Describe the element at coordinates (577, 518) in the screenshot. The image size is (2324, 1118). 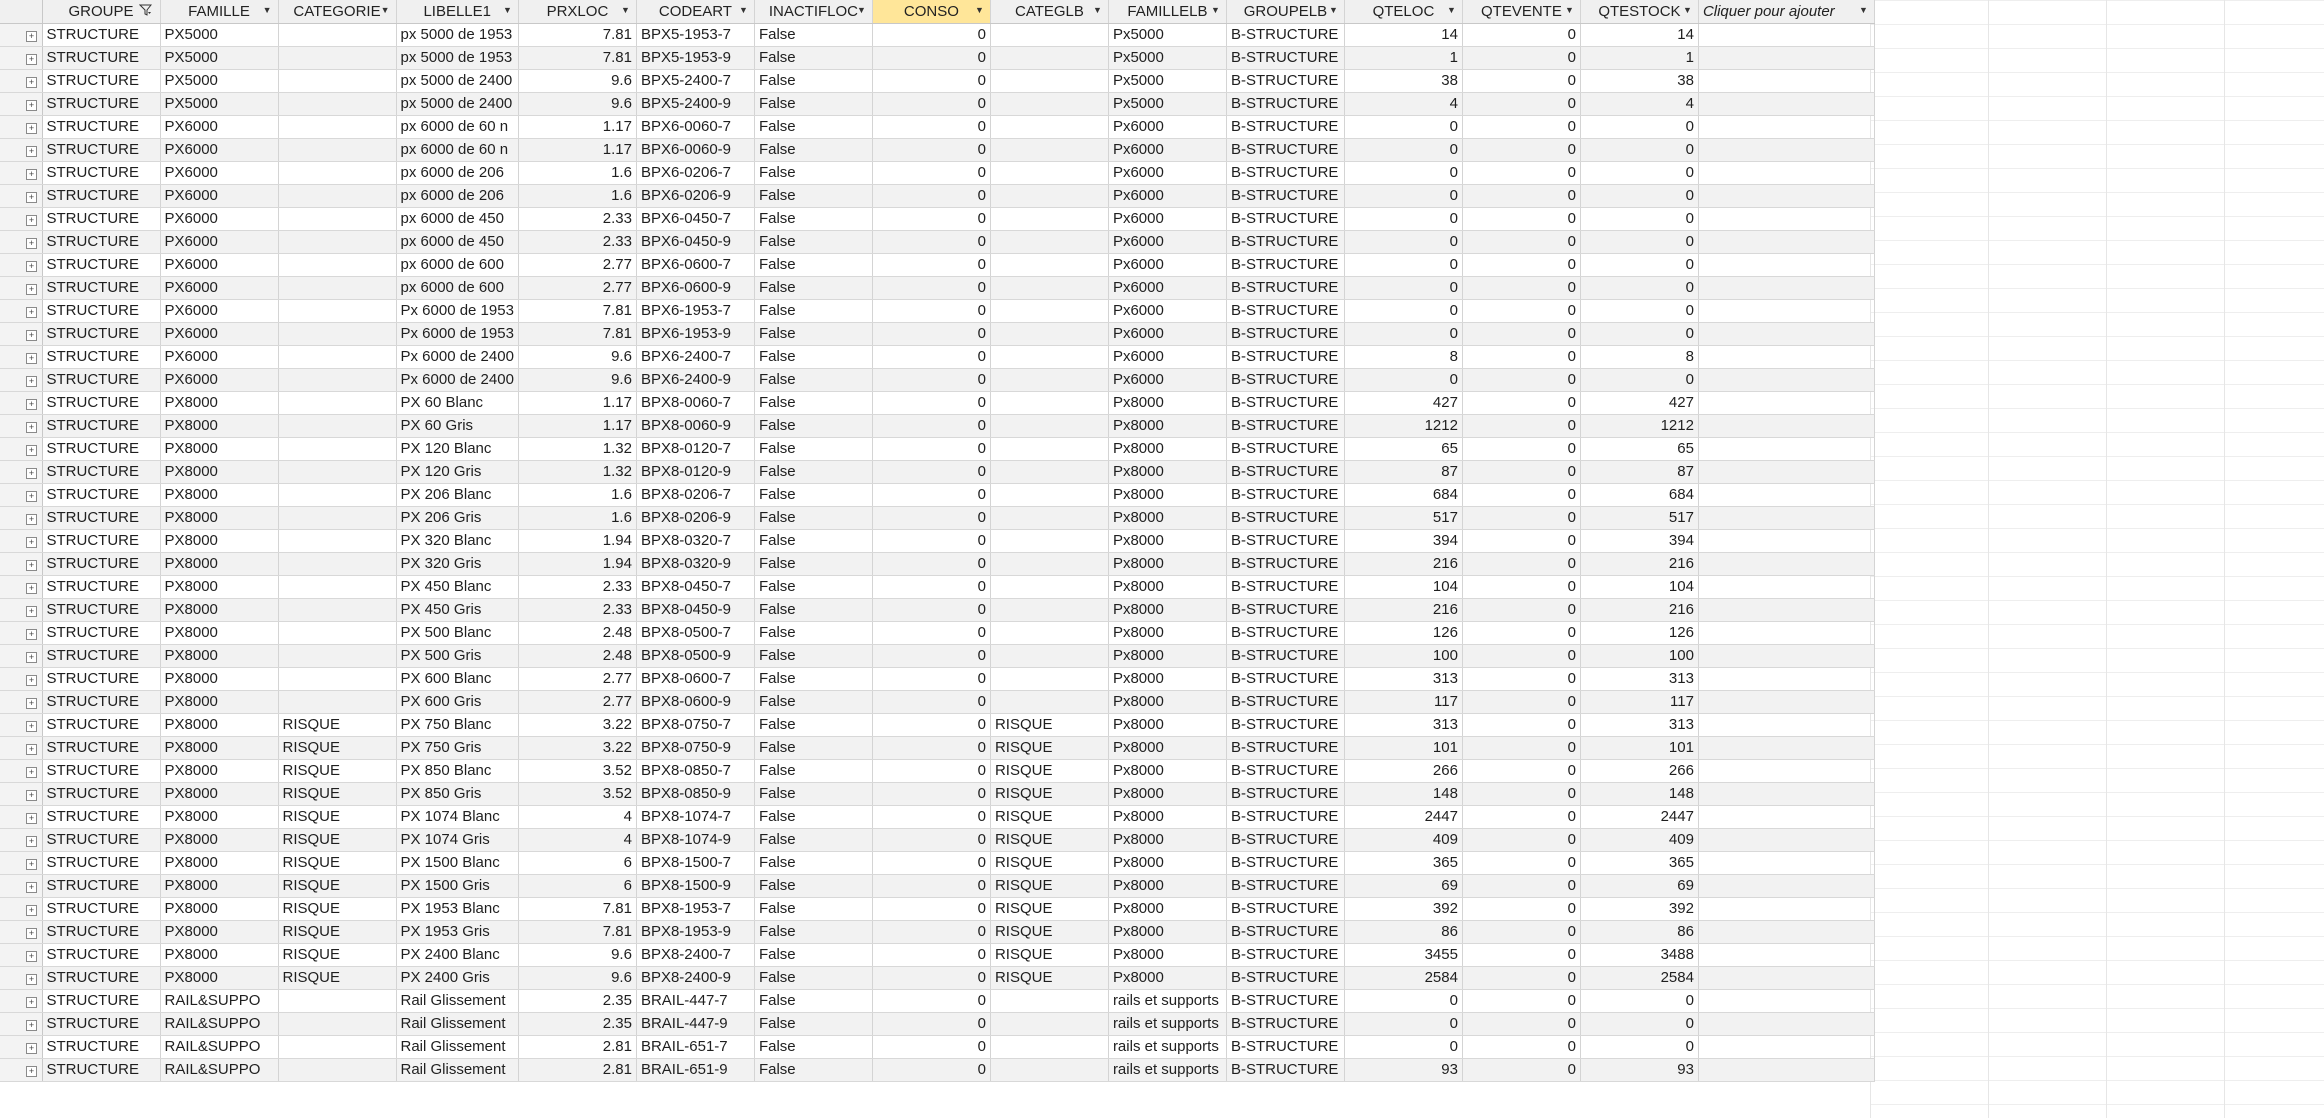
I see `cell-prxloc: 1.6` at that location.